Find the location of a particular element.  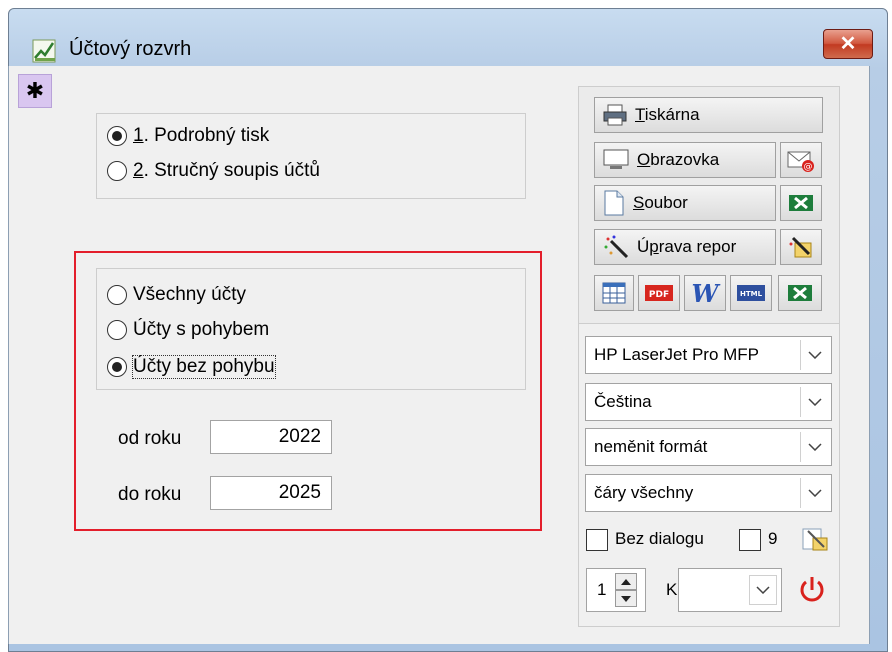

language-select-value: Čeština is located at coordinates (623, 401).